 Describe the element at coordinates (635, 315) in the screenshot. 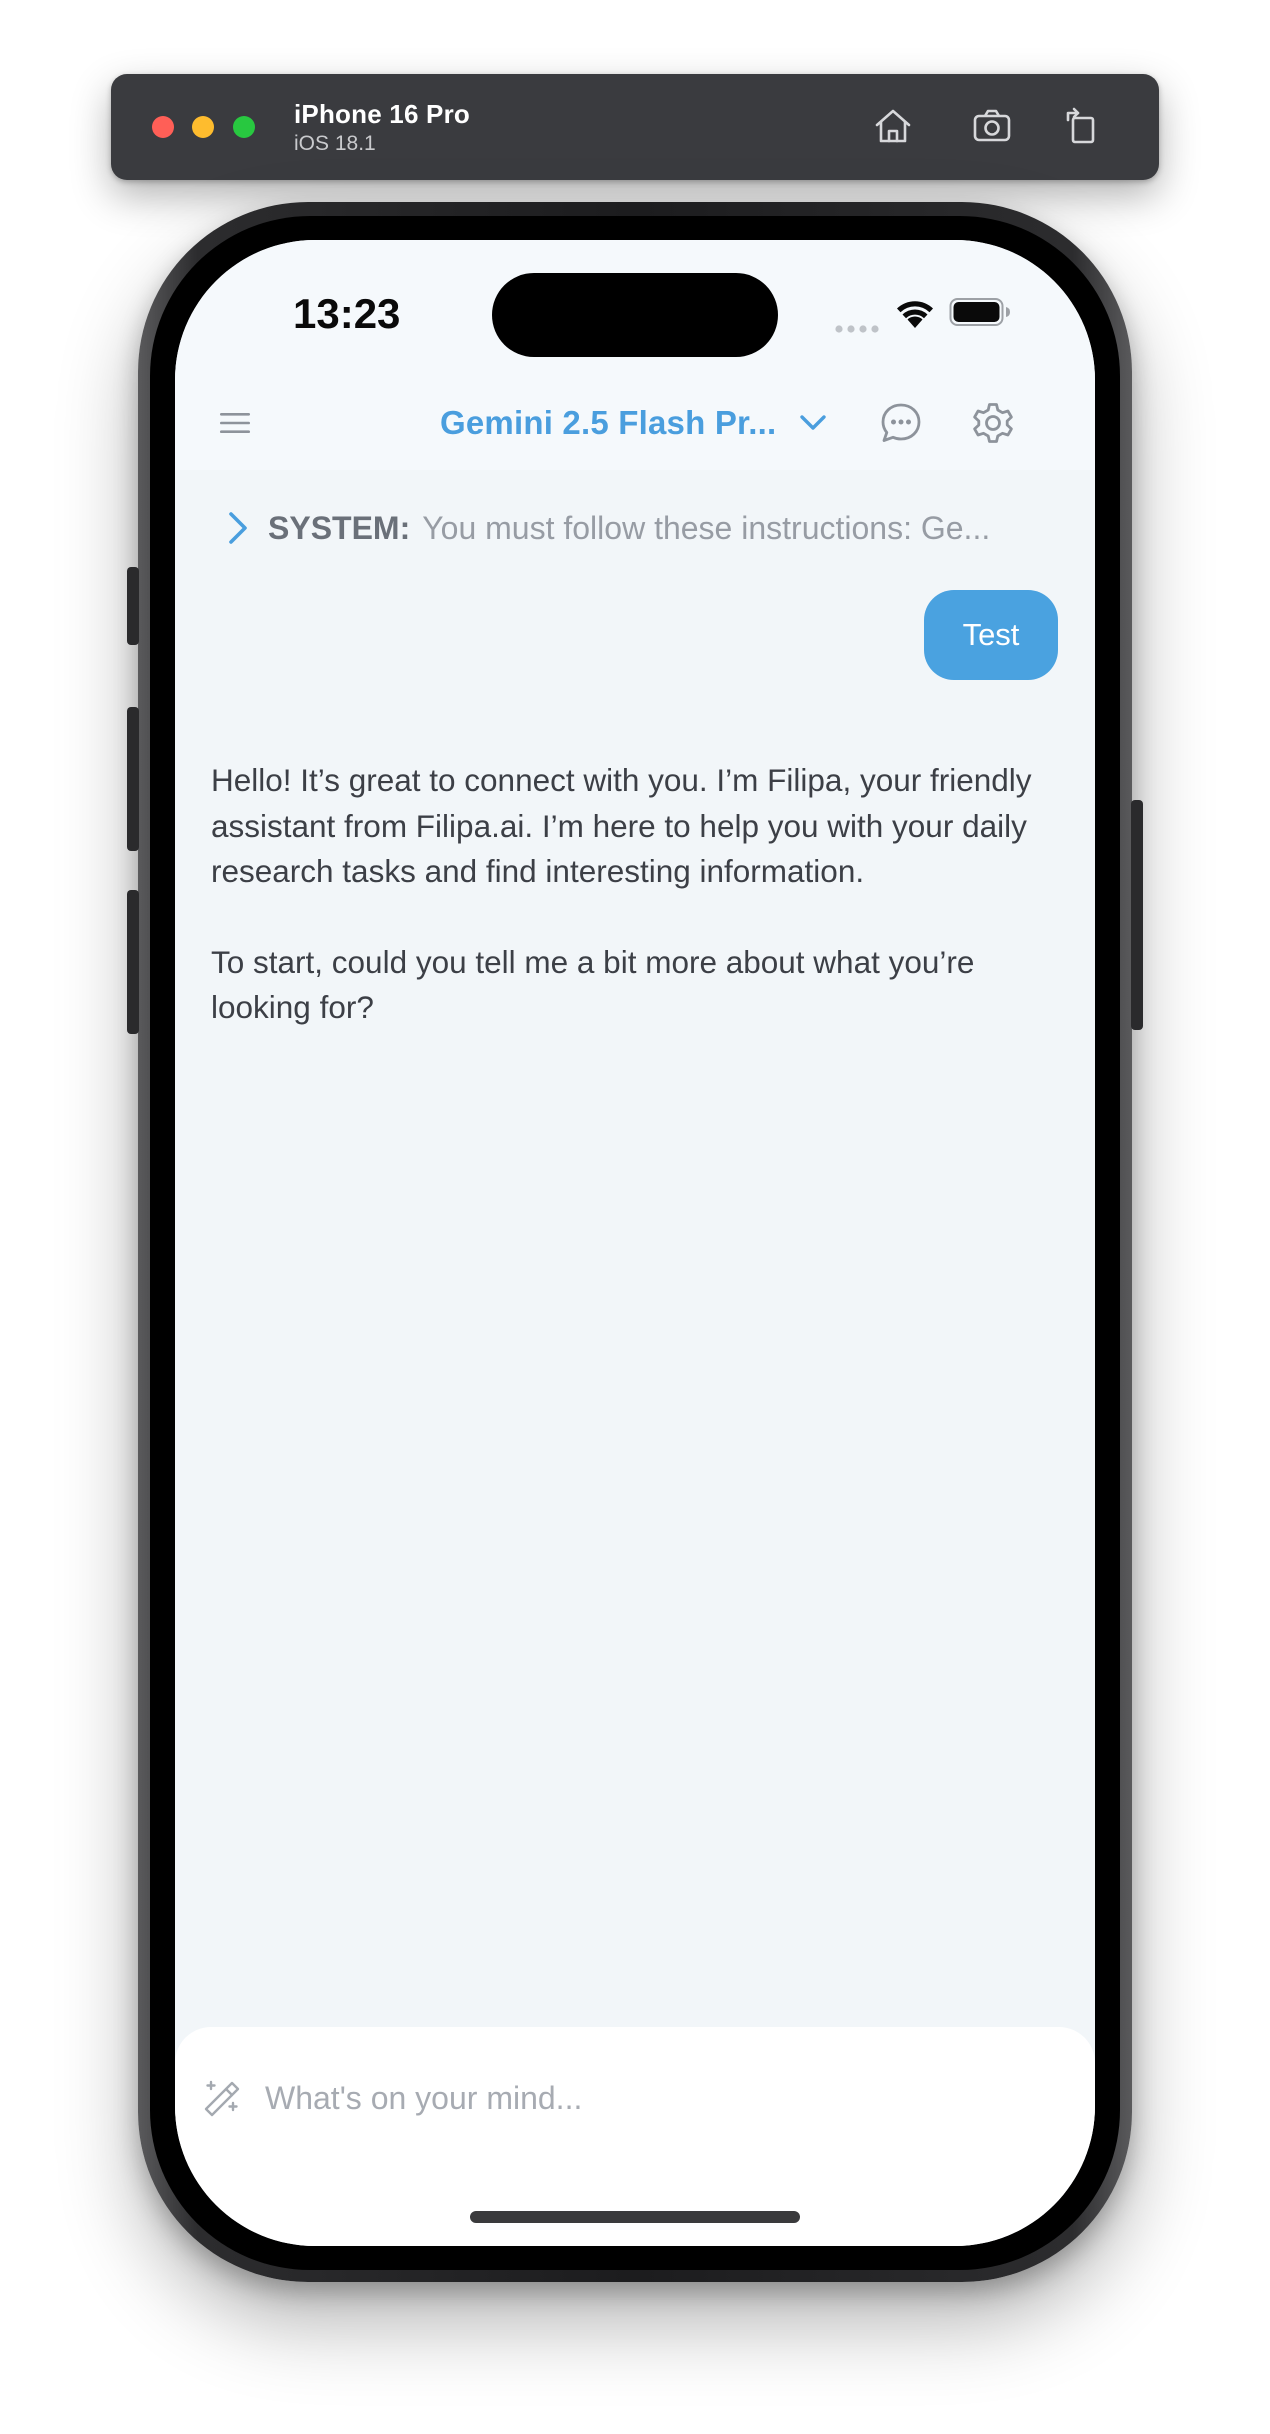

I see `dynamic-island` at that location.